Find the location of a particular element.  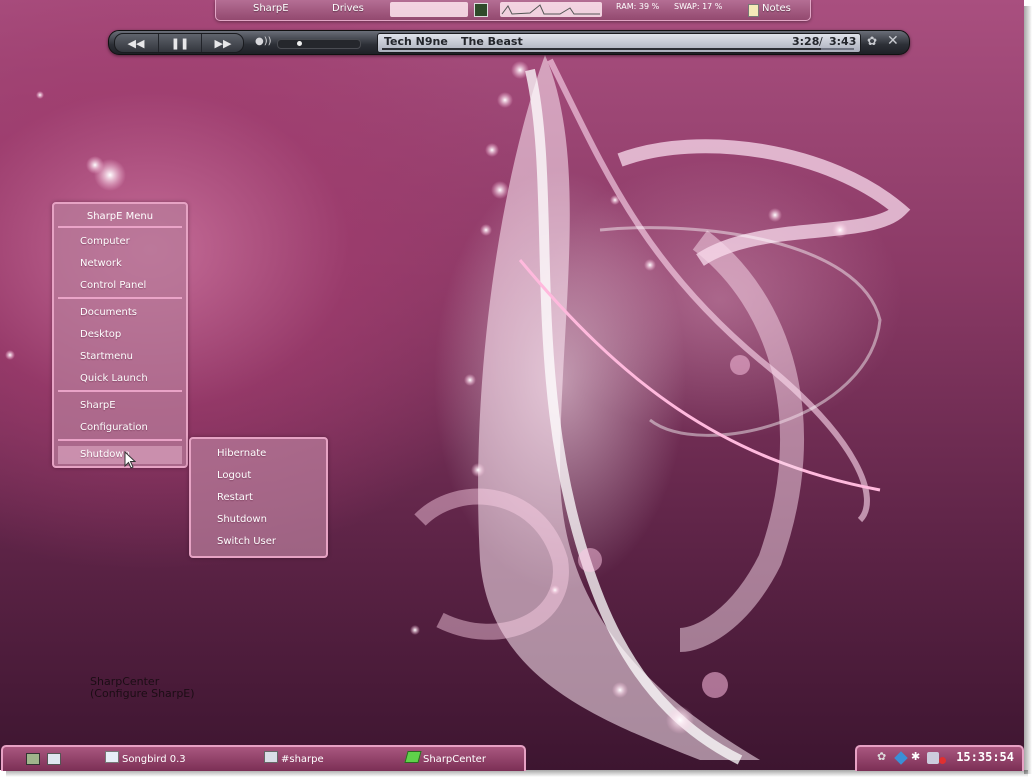

now-playing-display: Tech N9ne The Beast 3:28 / 3:43 is located at coordinates (619, 43).